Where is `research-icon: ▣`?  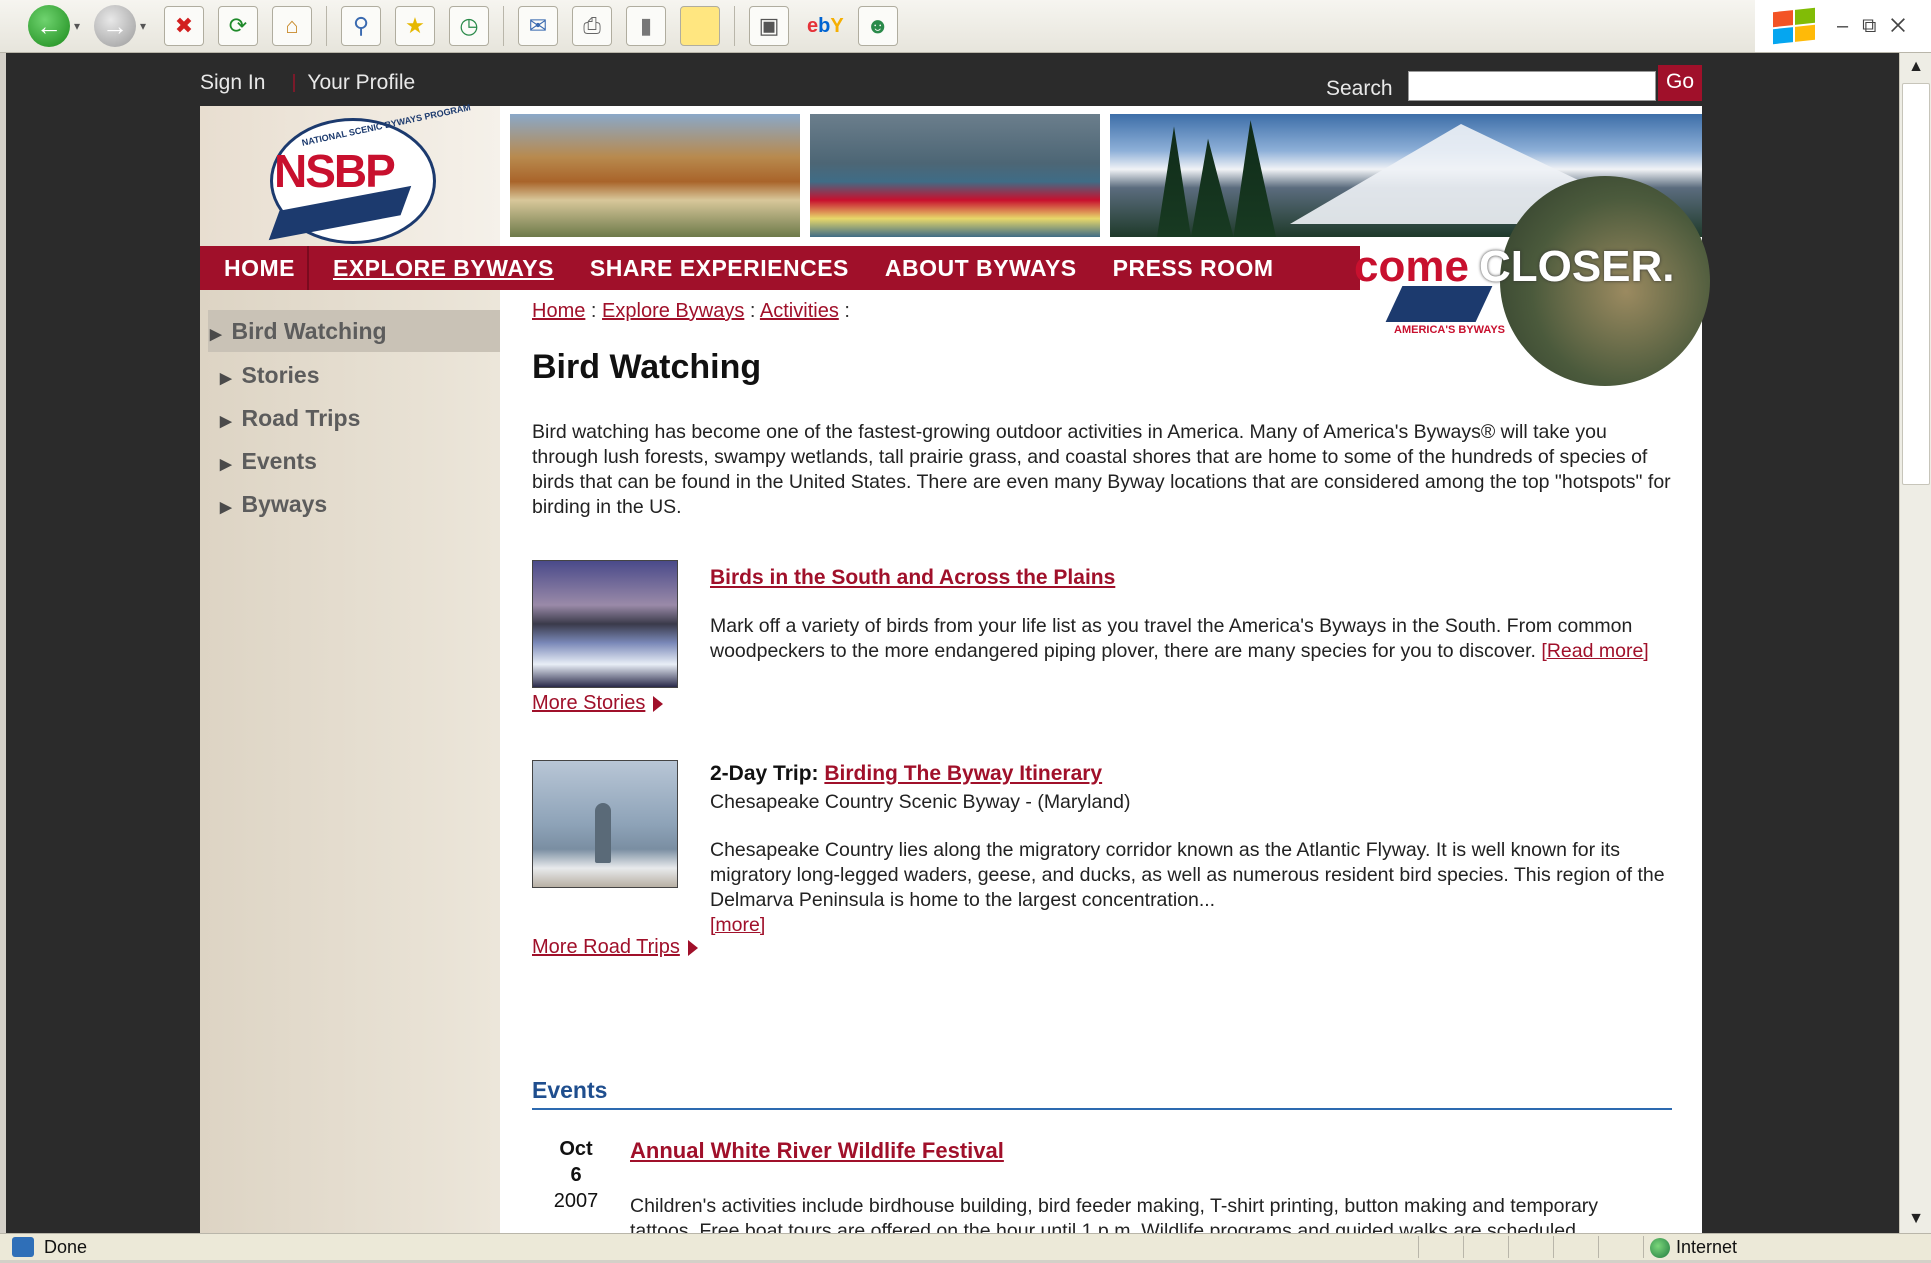
research-icon: ▣ is located at coordinates (769, 26).